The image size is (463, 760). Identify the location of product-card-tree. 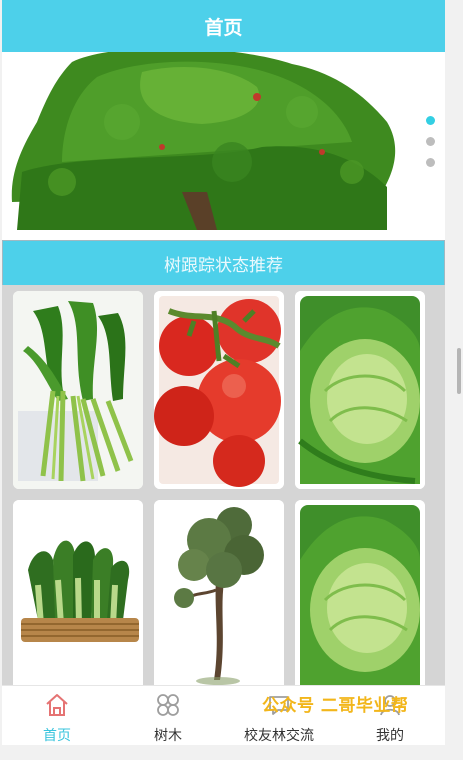
(219, 595).